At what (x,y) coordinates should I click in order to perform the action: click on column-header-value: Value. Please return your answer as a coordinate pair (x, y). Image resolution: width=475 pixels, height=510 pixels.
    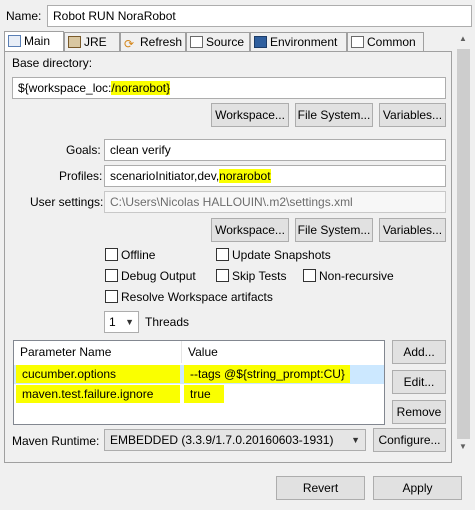
    Looking at the image, I should click on (283, 352).